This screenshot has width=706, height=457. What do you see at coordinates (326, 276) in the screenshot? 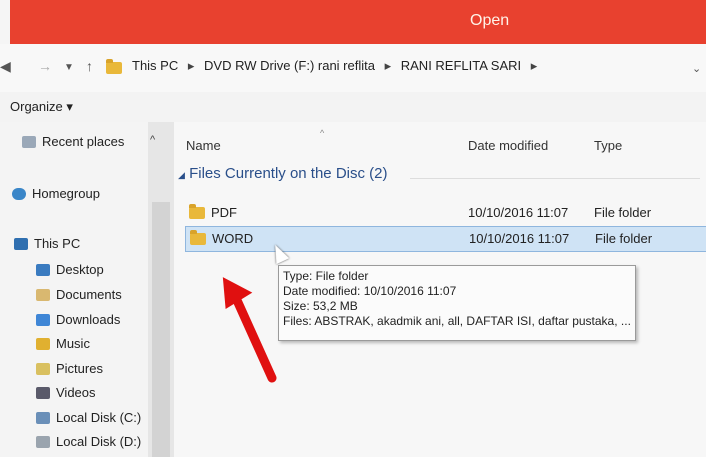
I see `tooltip-type: Type: File folder` at bounding box center [326, 276].